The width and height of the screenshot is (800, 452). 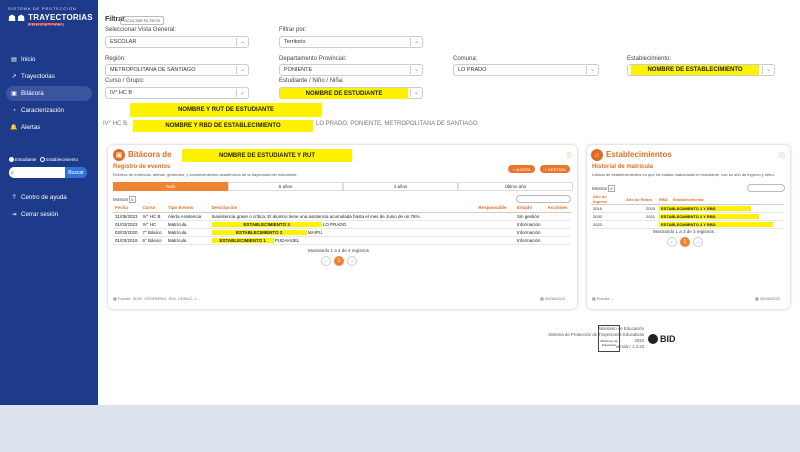 What do you see at coordinates (609, 343) in the screenshot?
I see `gobierno-logo-text: Ministerio de Educación` at bounding box center [609, 343].